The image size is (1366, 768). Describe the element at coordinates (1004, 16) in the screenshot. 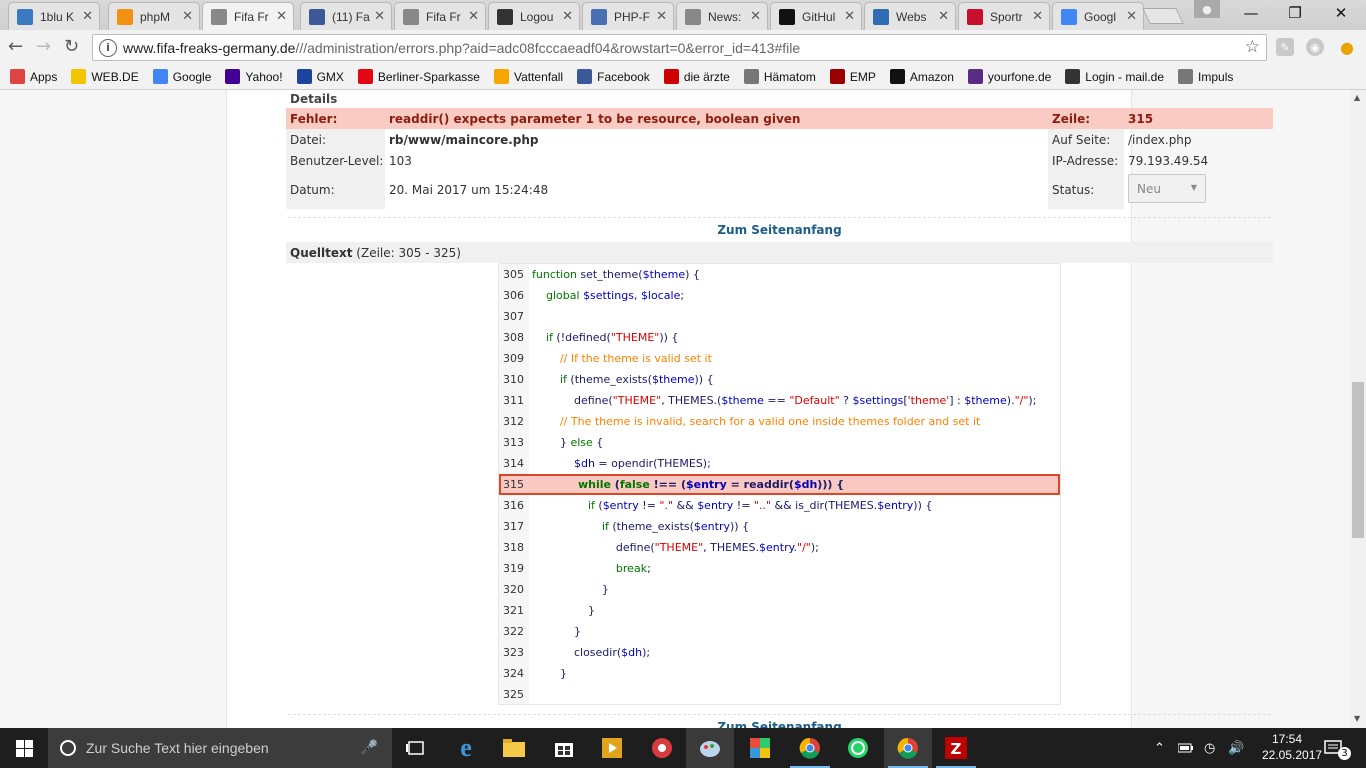

I see `tab-k: Sportr ✕` at that location.